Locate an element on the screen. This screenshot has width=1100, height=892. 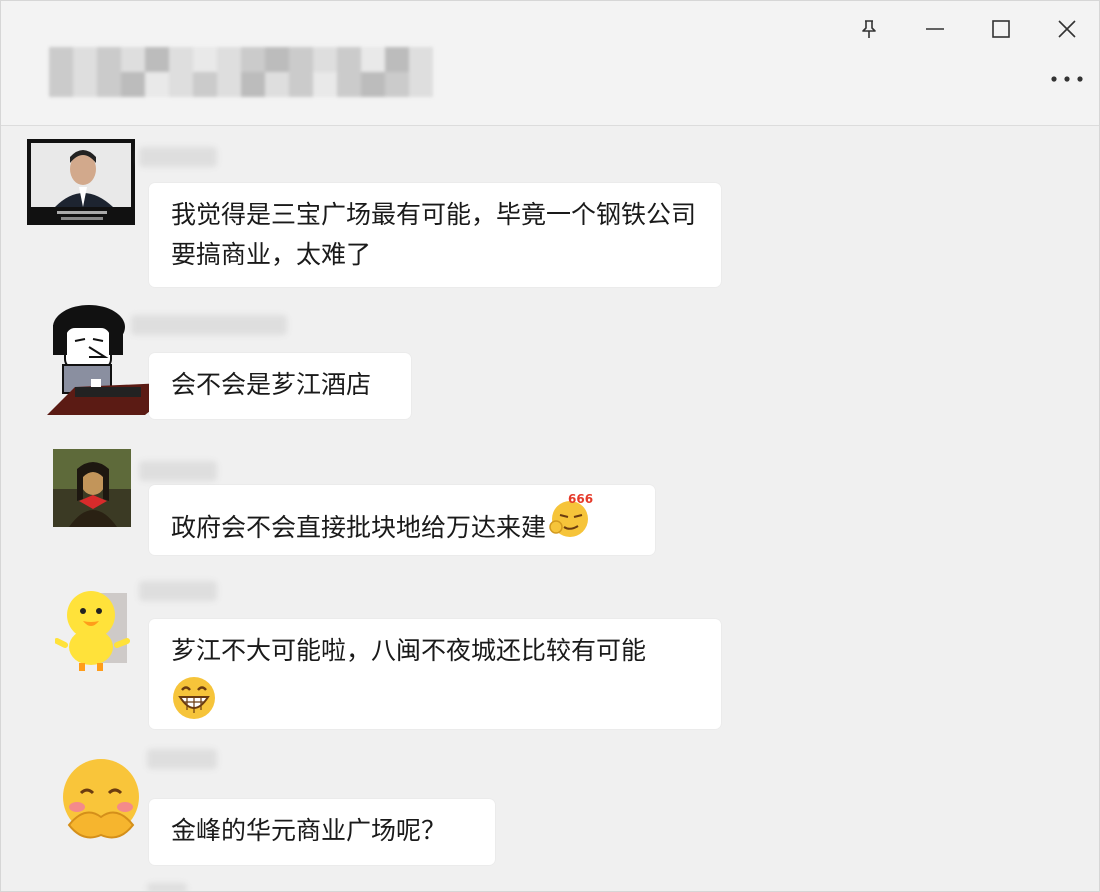
minimize-icon is located at coordinates (935, 29).